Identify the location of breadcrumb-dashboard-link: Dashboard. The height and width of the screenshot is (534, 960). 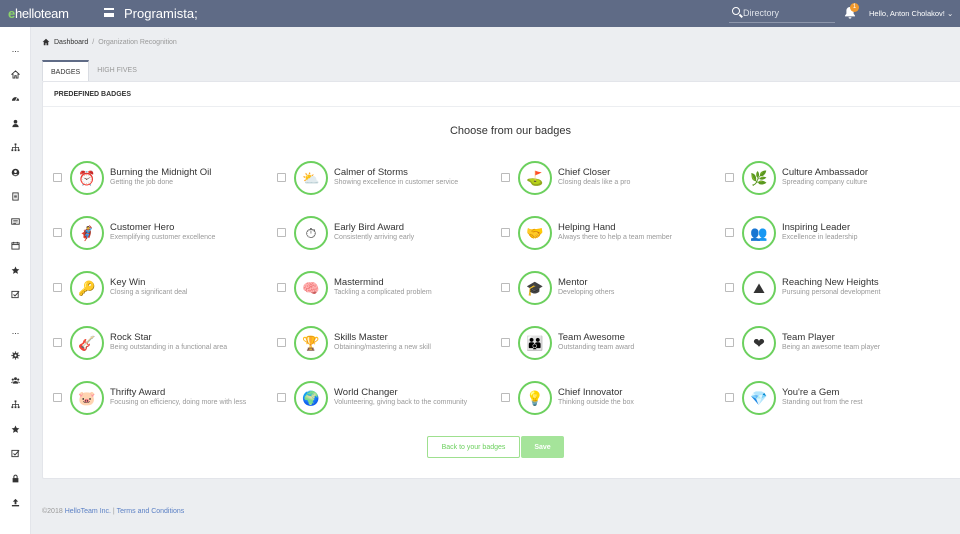
(71, 42).